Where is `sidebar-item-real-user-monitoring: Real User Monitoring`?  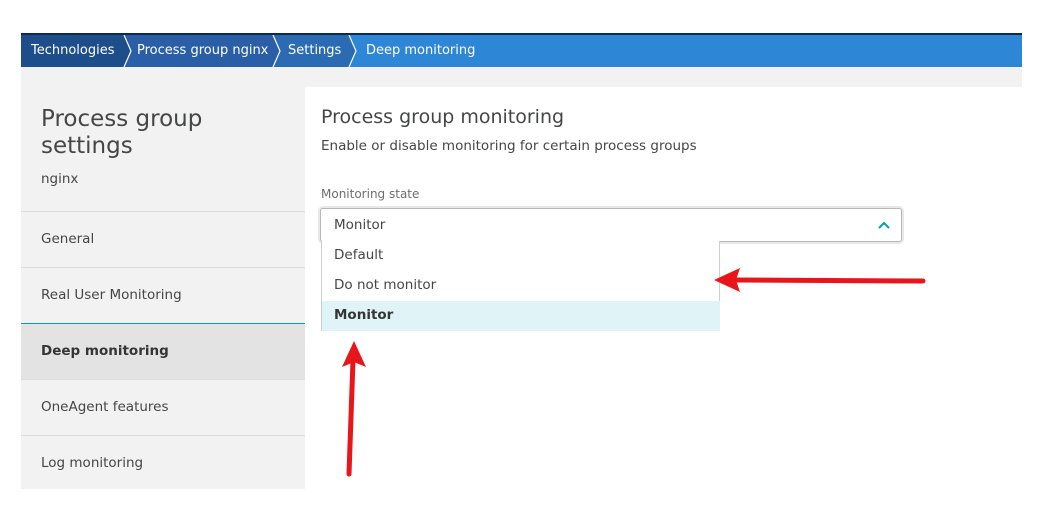
sidebar-item-real-user-monitoring: Real User Monitoring is located at coordinates (163, 295).